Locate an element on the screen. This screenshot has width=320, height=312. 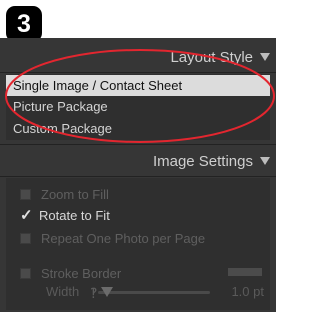
stroke-width-row: Width ‽ 1.0 pt is located at coordinates (155, 292).